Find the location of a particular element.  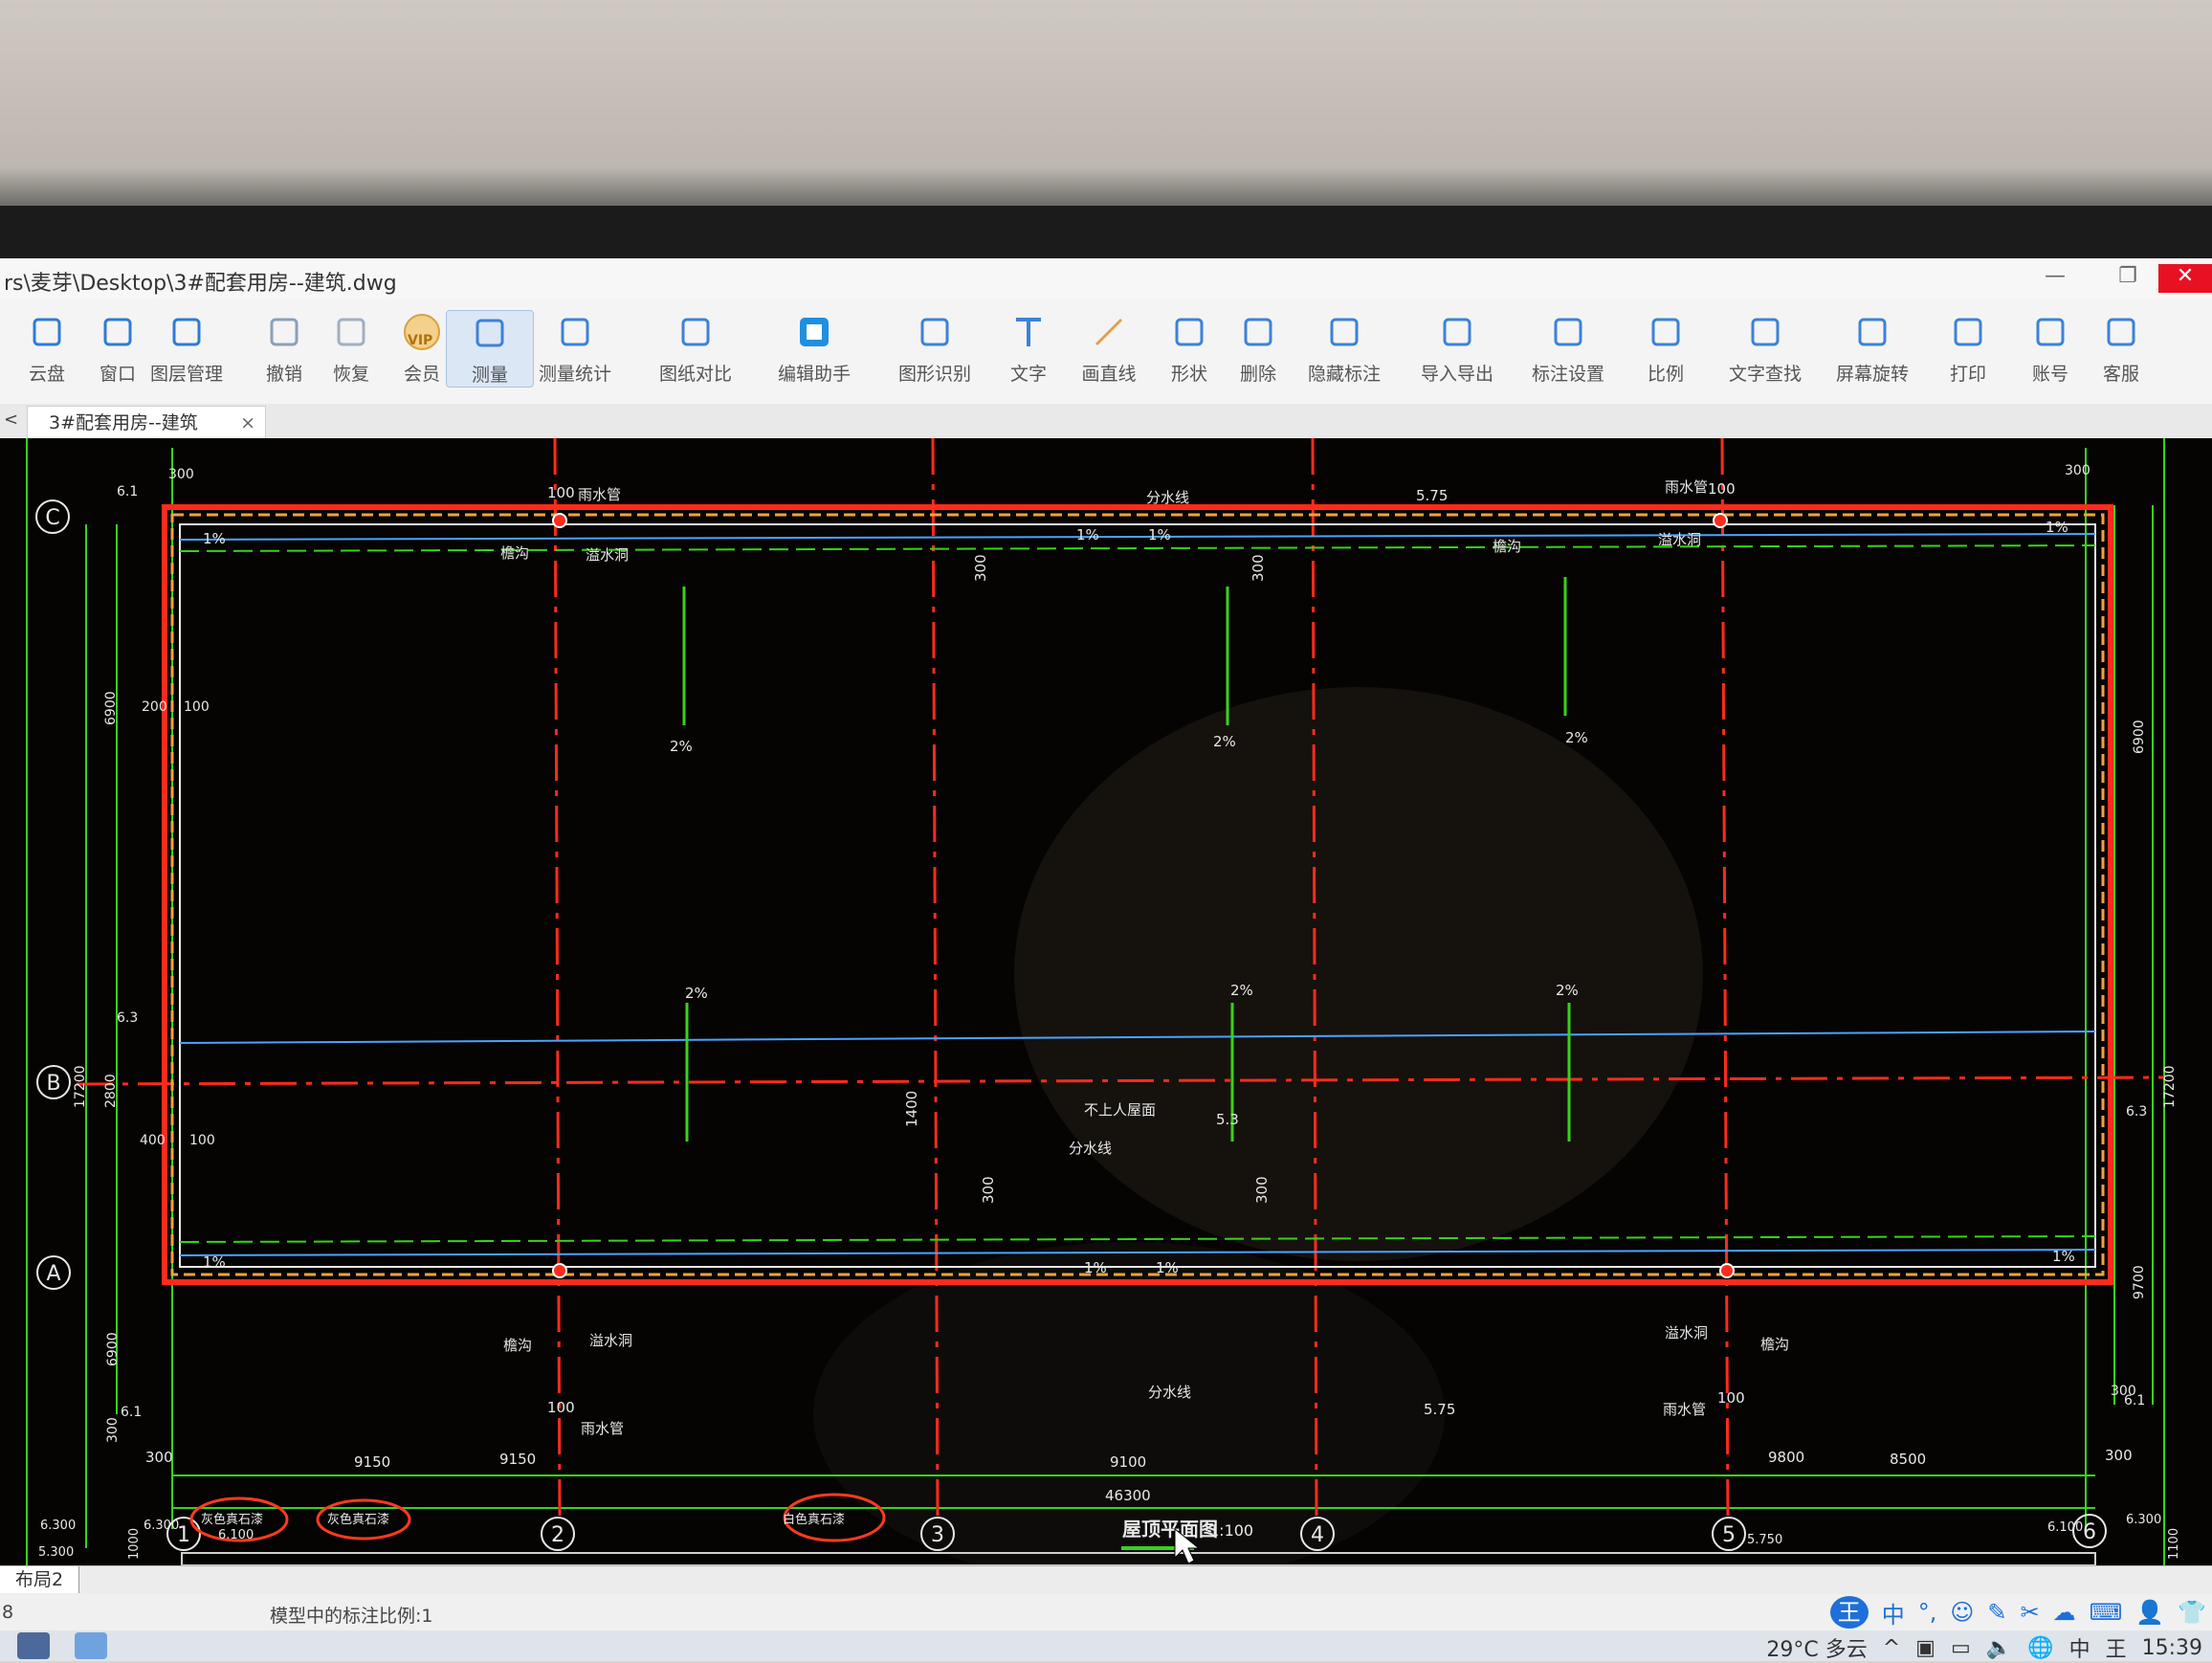

dim-bottom-300-left: 300 is located at coordinates (159, 1458).